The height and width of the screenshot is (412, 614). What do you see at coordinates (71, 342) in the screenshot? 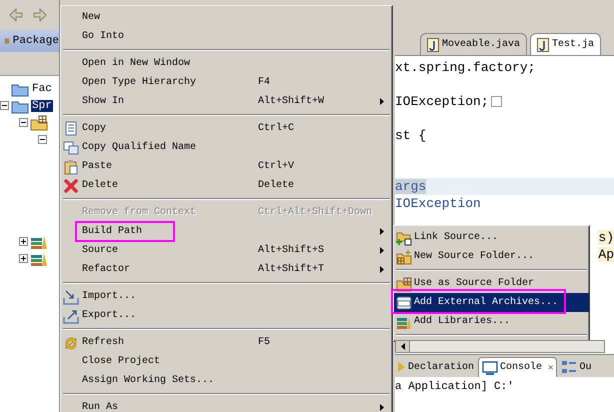
I see `refresh-icon` at bounding box center [71, 342].